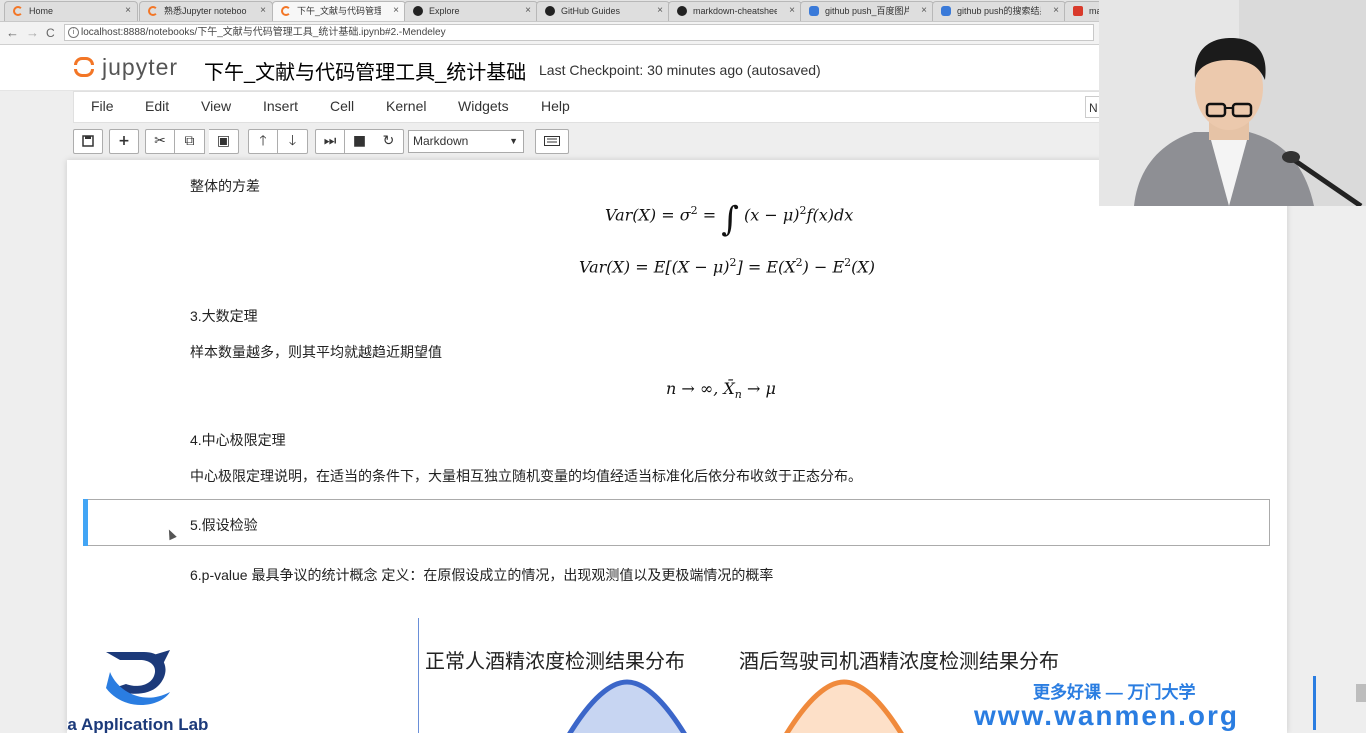 This screenshot has width=1366, height=733. What do you see at coordinates (225, 186) in the screenshot?
I see `variance-heading: 整体的方差` at bounding box center [225, 186].